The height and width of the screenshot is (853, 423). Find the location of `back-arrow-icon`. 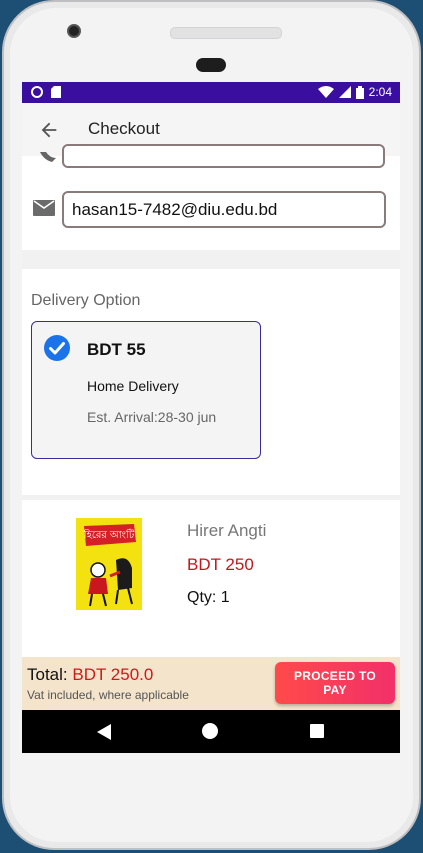

back-arrow-icon is located at coordinates (49, 130).